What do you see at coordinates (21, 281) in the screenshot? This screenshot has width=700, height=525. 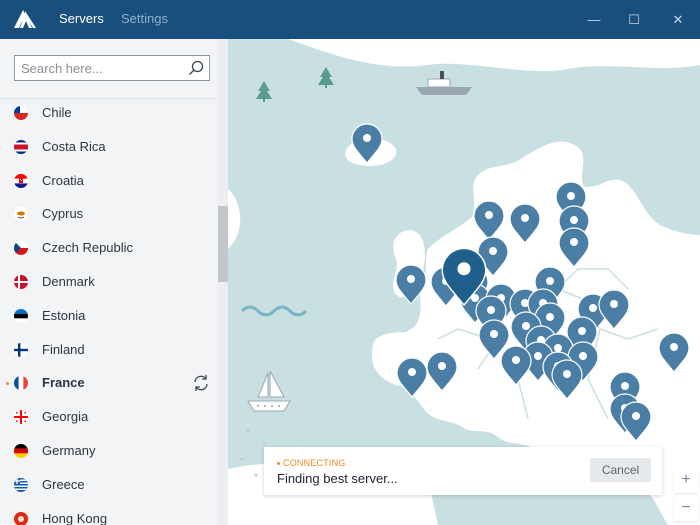 I see `denmark-flag-icon` at bounding box center [21, 281].